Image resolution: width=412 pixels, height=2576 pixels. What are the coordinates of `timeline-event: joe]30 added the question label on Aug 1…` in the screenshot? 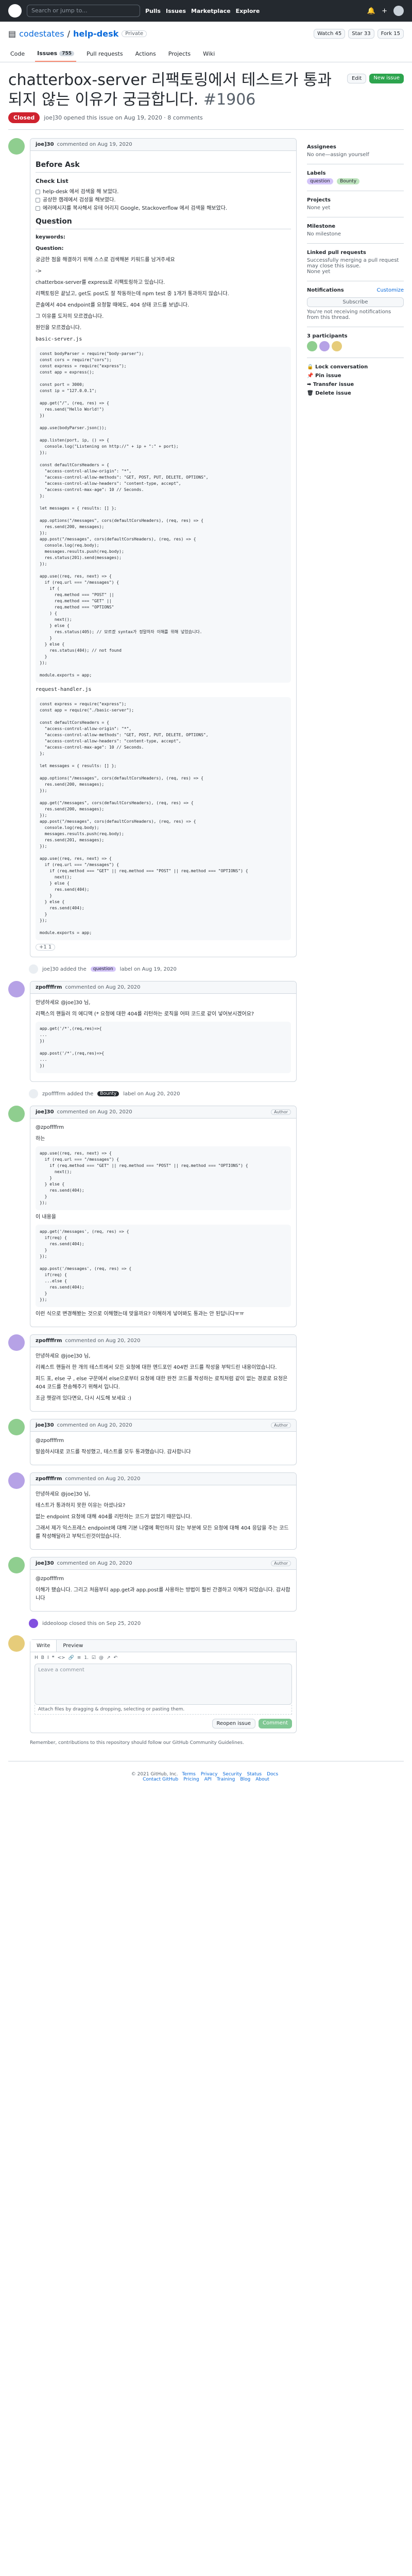 It's located at (163, 969).